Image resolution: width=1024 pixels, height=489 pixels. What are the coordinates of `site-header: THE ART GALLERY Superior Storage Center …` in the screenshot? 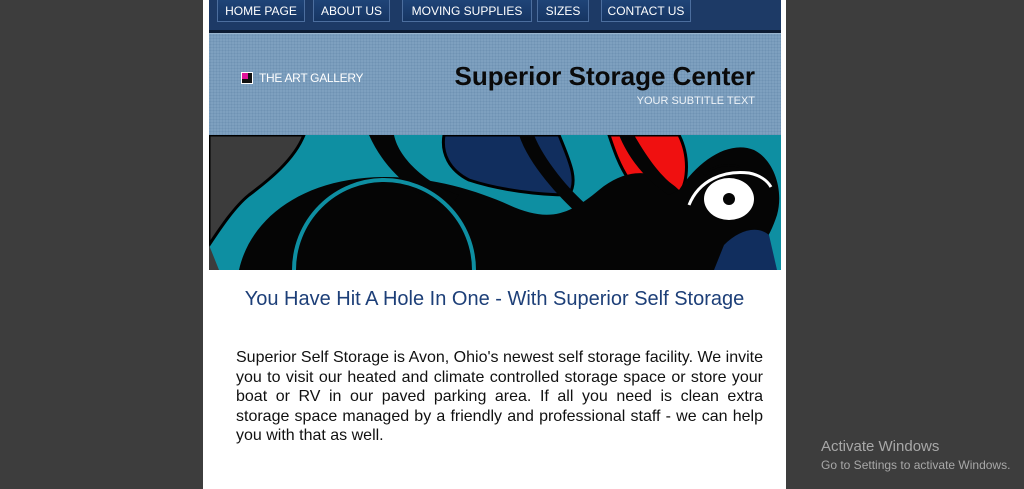 It's located at (495, 84).